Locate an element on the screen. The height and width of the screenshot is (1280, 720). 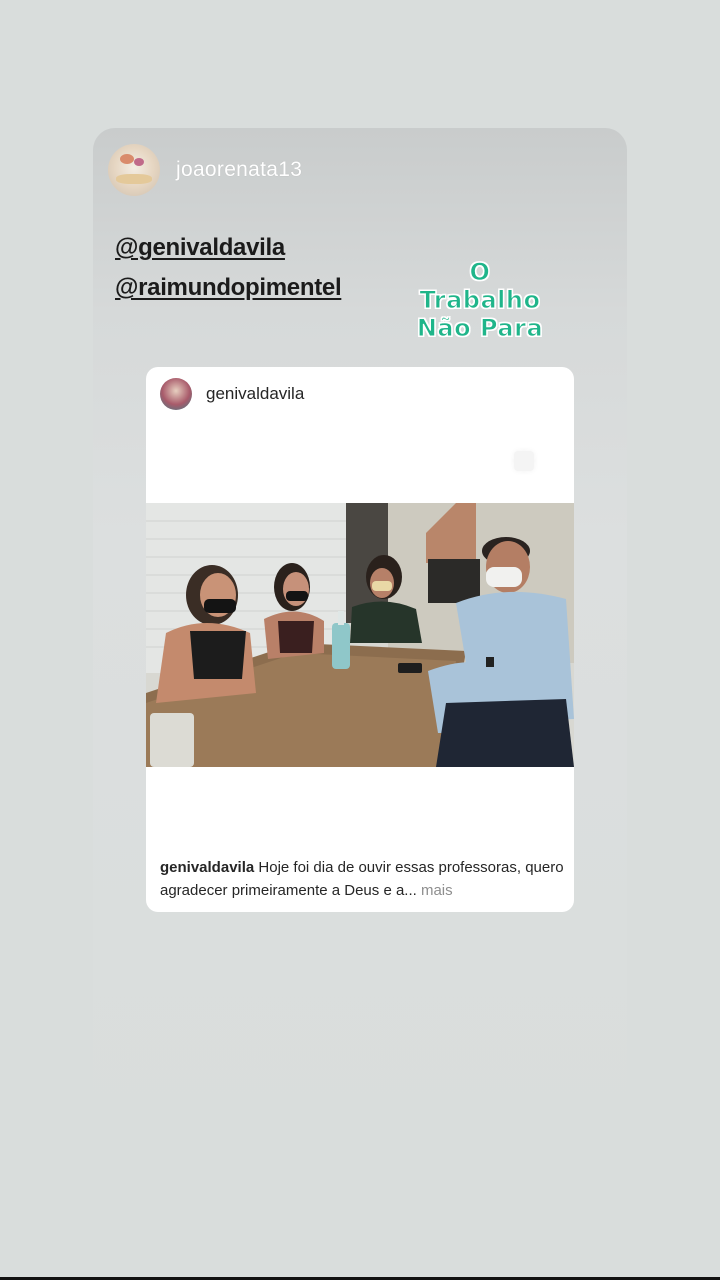
post-header: genivaldavila is located at coordinates (232, 394).